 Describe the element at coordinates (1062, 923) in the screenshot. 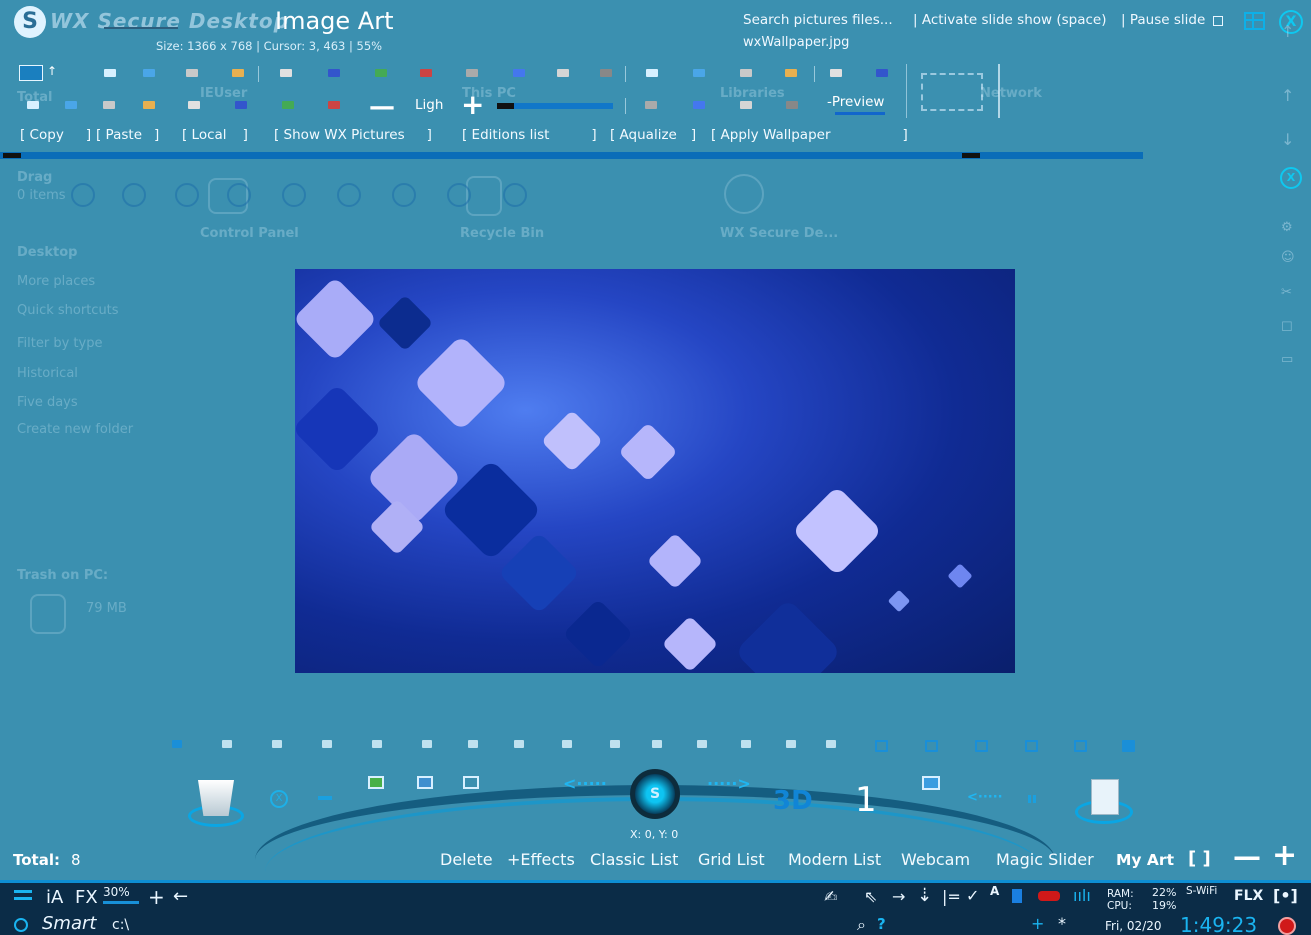

I see `asterisk-icon: *` at that location.